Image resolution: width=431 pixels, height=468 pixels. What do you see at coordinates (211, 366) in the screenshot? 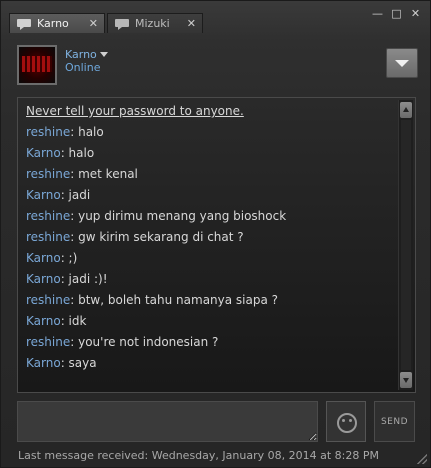
I see `message-line: Karno: saya` at bounding box center [211, 366].